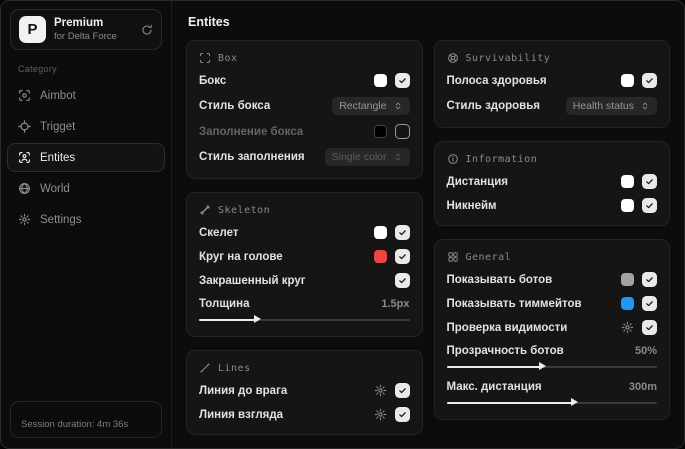  What do you see at coordinates (477, 181) in the screenshot?
I see `setting-label: Дистанция` at bounding box center [477, 181].